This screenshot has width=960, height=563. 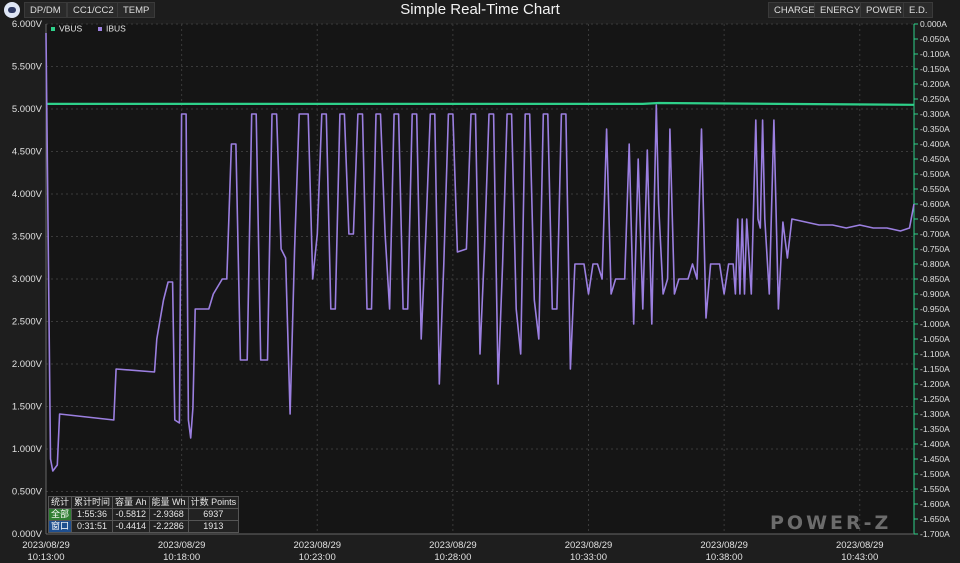 What do you see at coordinates (935, 399) in the screenshot?
I see `y-right-tick-label: -1.250A` at bounding box center [935, 399].